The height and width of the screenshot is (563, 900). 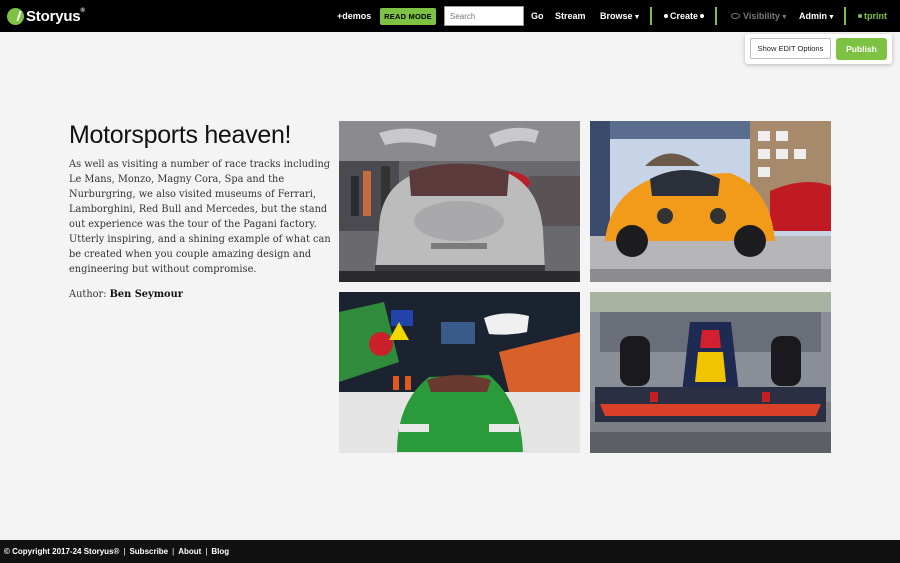 I want to click on photo-silver-gullwing, so click(x=459, y=201).